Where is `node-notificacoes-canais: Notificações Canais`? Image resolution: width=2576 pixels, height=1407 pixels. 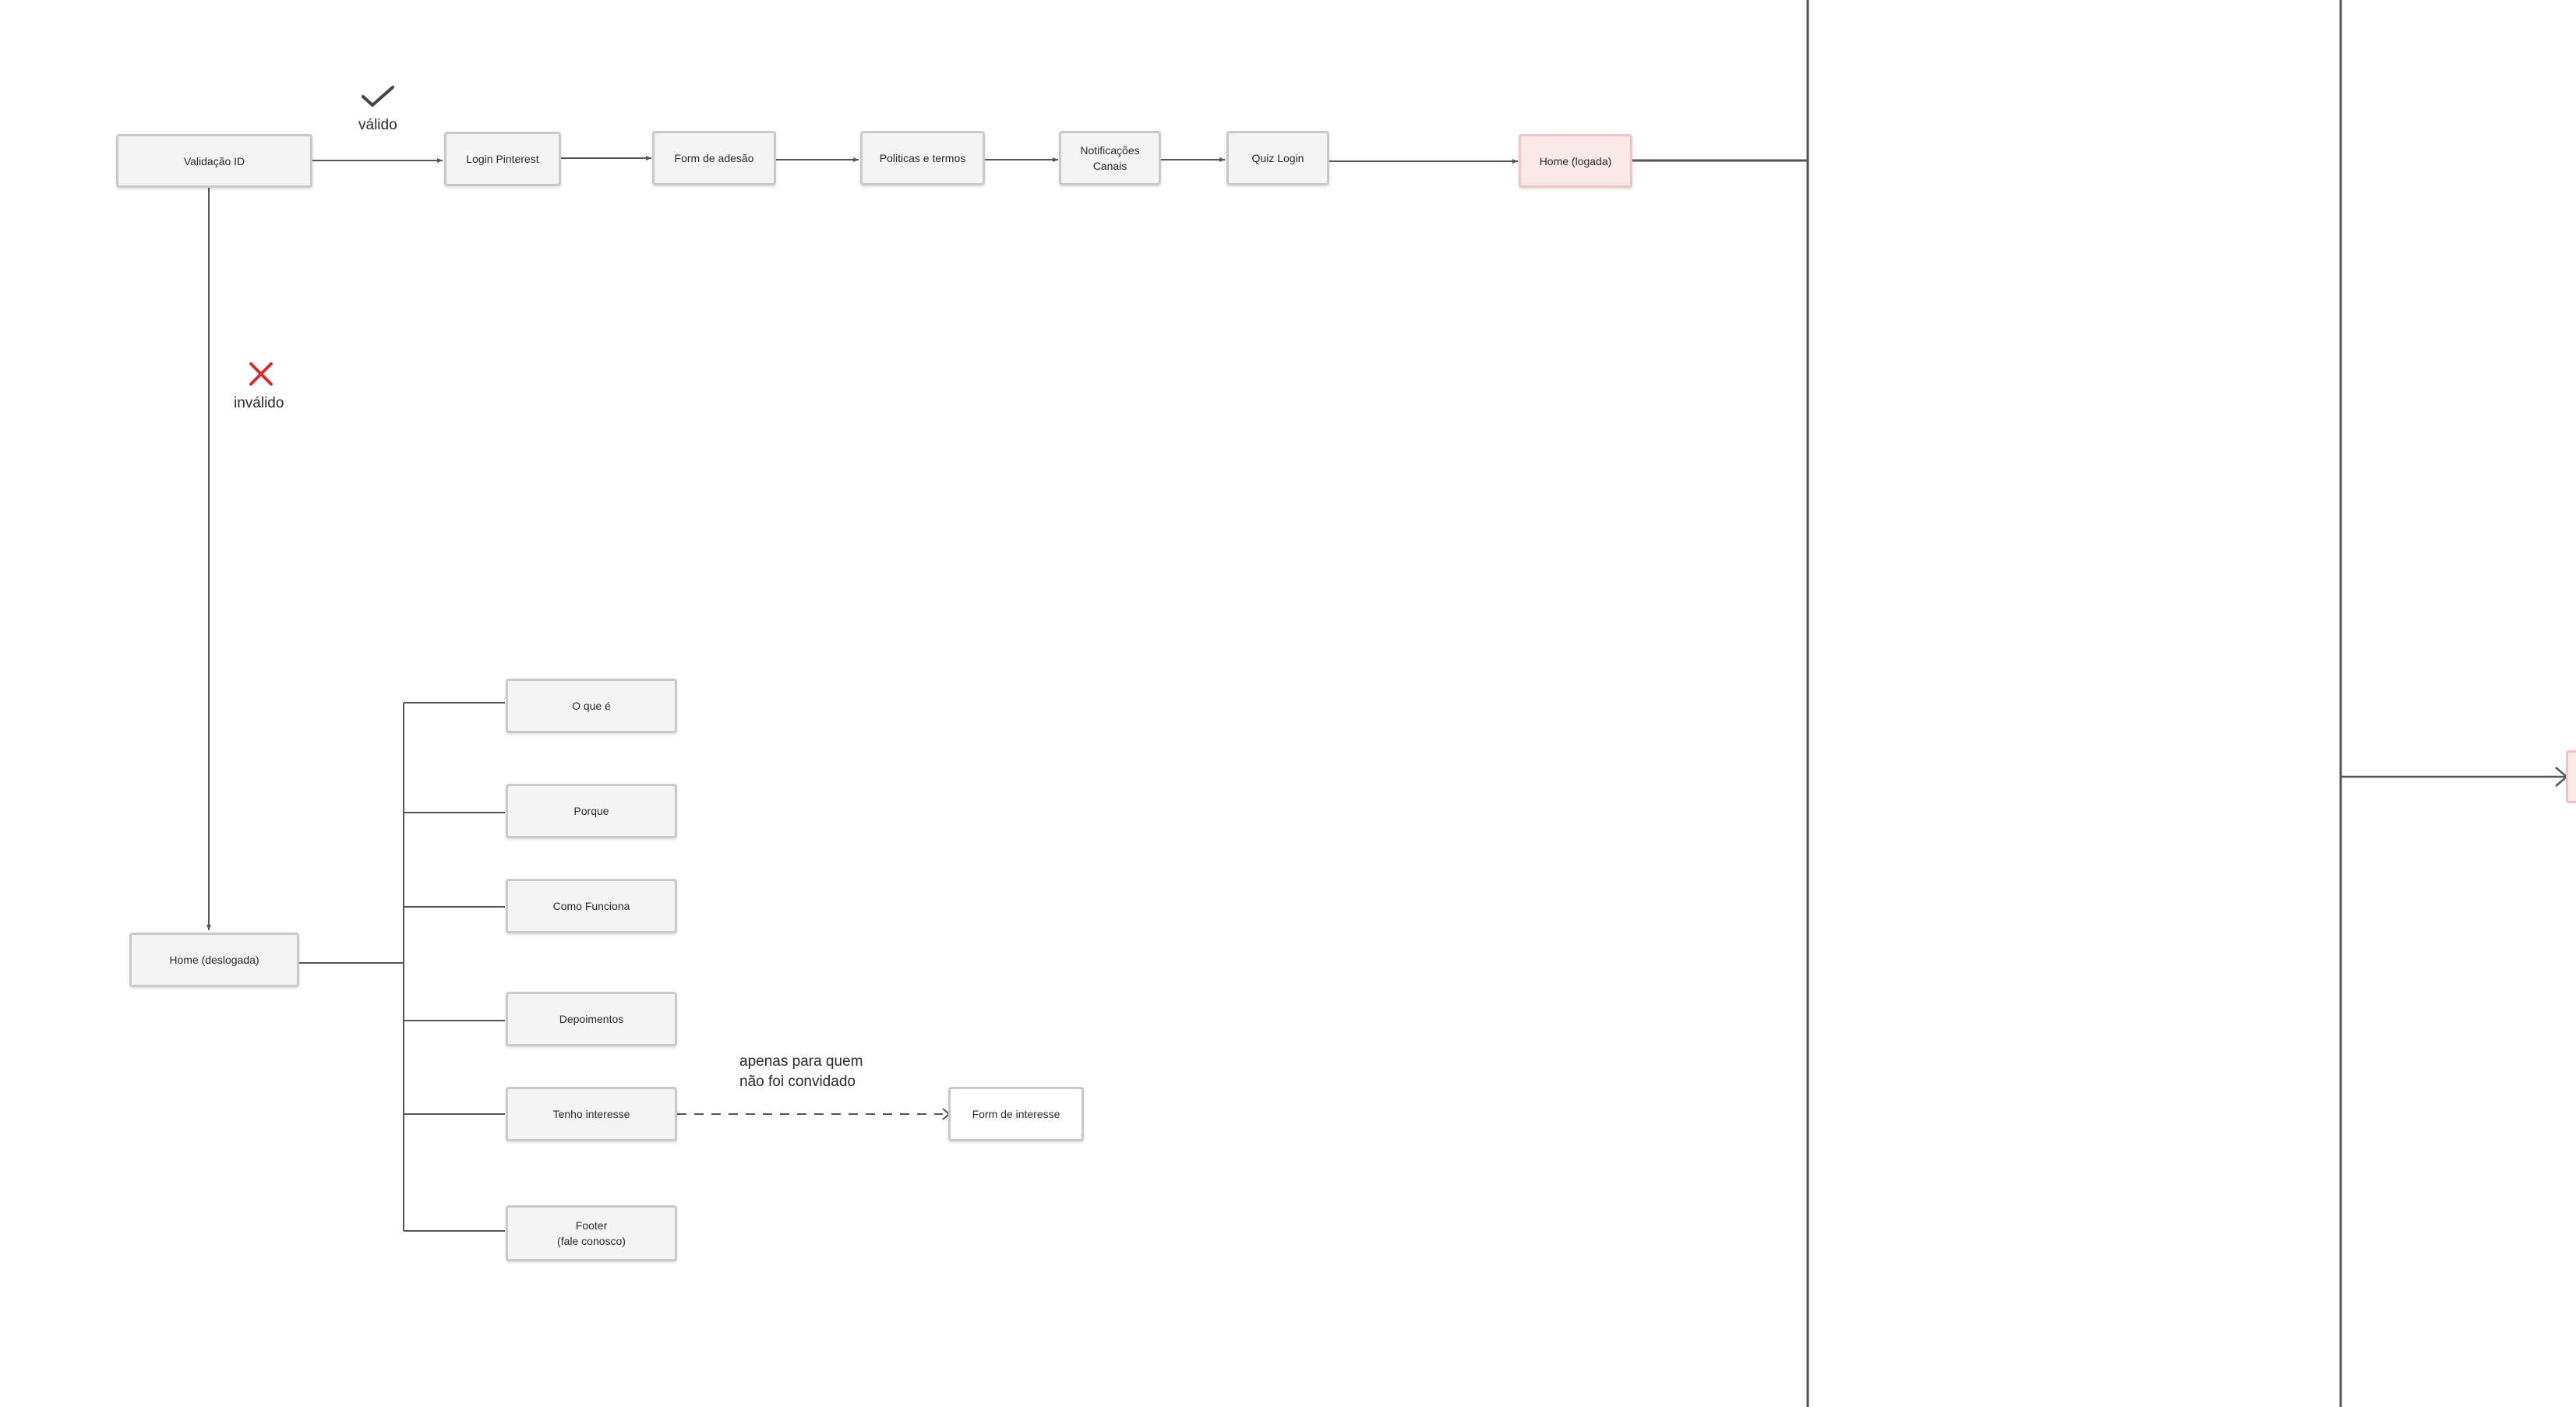
node-notificacoes-canais: Notificações Canais is located at coordinates (1110, 158).